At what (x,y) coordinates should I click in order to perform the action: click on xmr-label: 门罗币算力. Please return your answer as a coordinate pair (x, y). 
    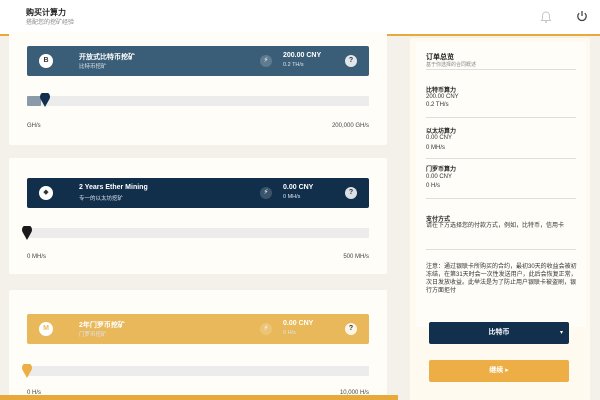
    Looking at the image, I should click on (441, 170).